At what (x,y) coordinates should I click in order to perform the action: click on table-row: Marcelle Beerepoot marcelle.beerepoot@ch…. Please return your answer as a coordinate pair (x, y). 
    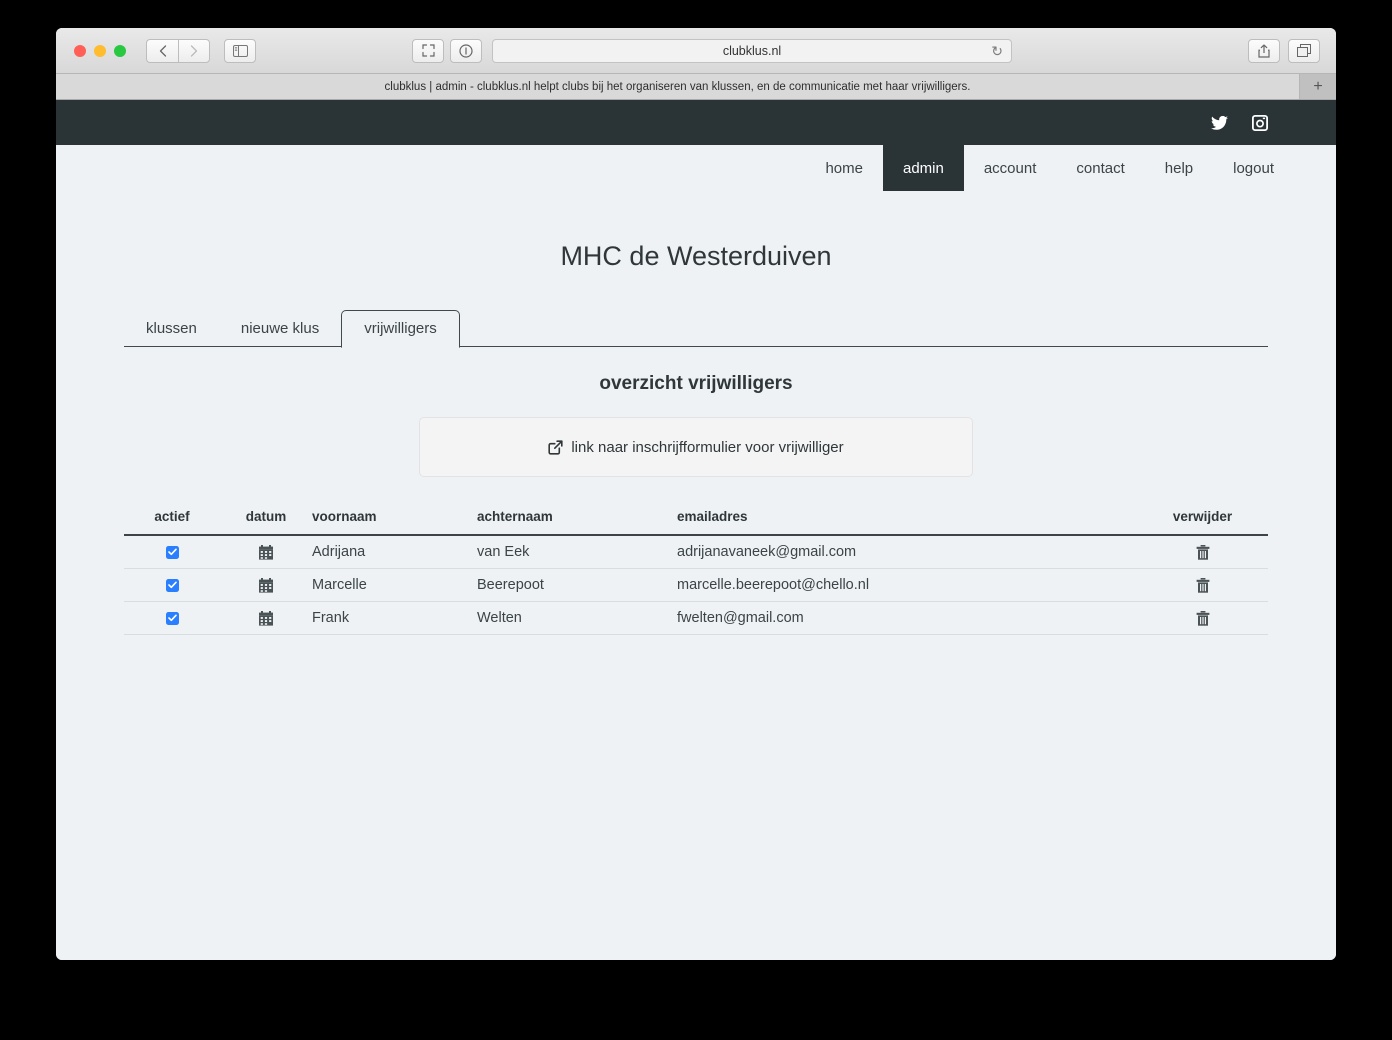
    Looking at the image, I should click on (696, 585).